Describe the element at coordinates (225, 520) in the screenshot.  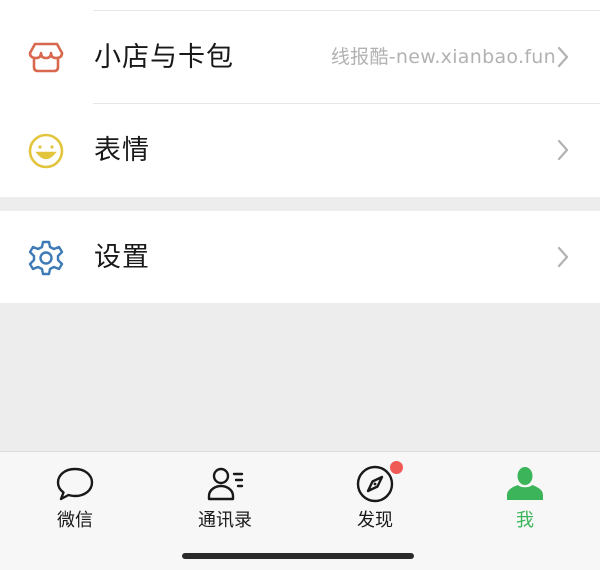
I see `tab-label: 通讯录` at that location.